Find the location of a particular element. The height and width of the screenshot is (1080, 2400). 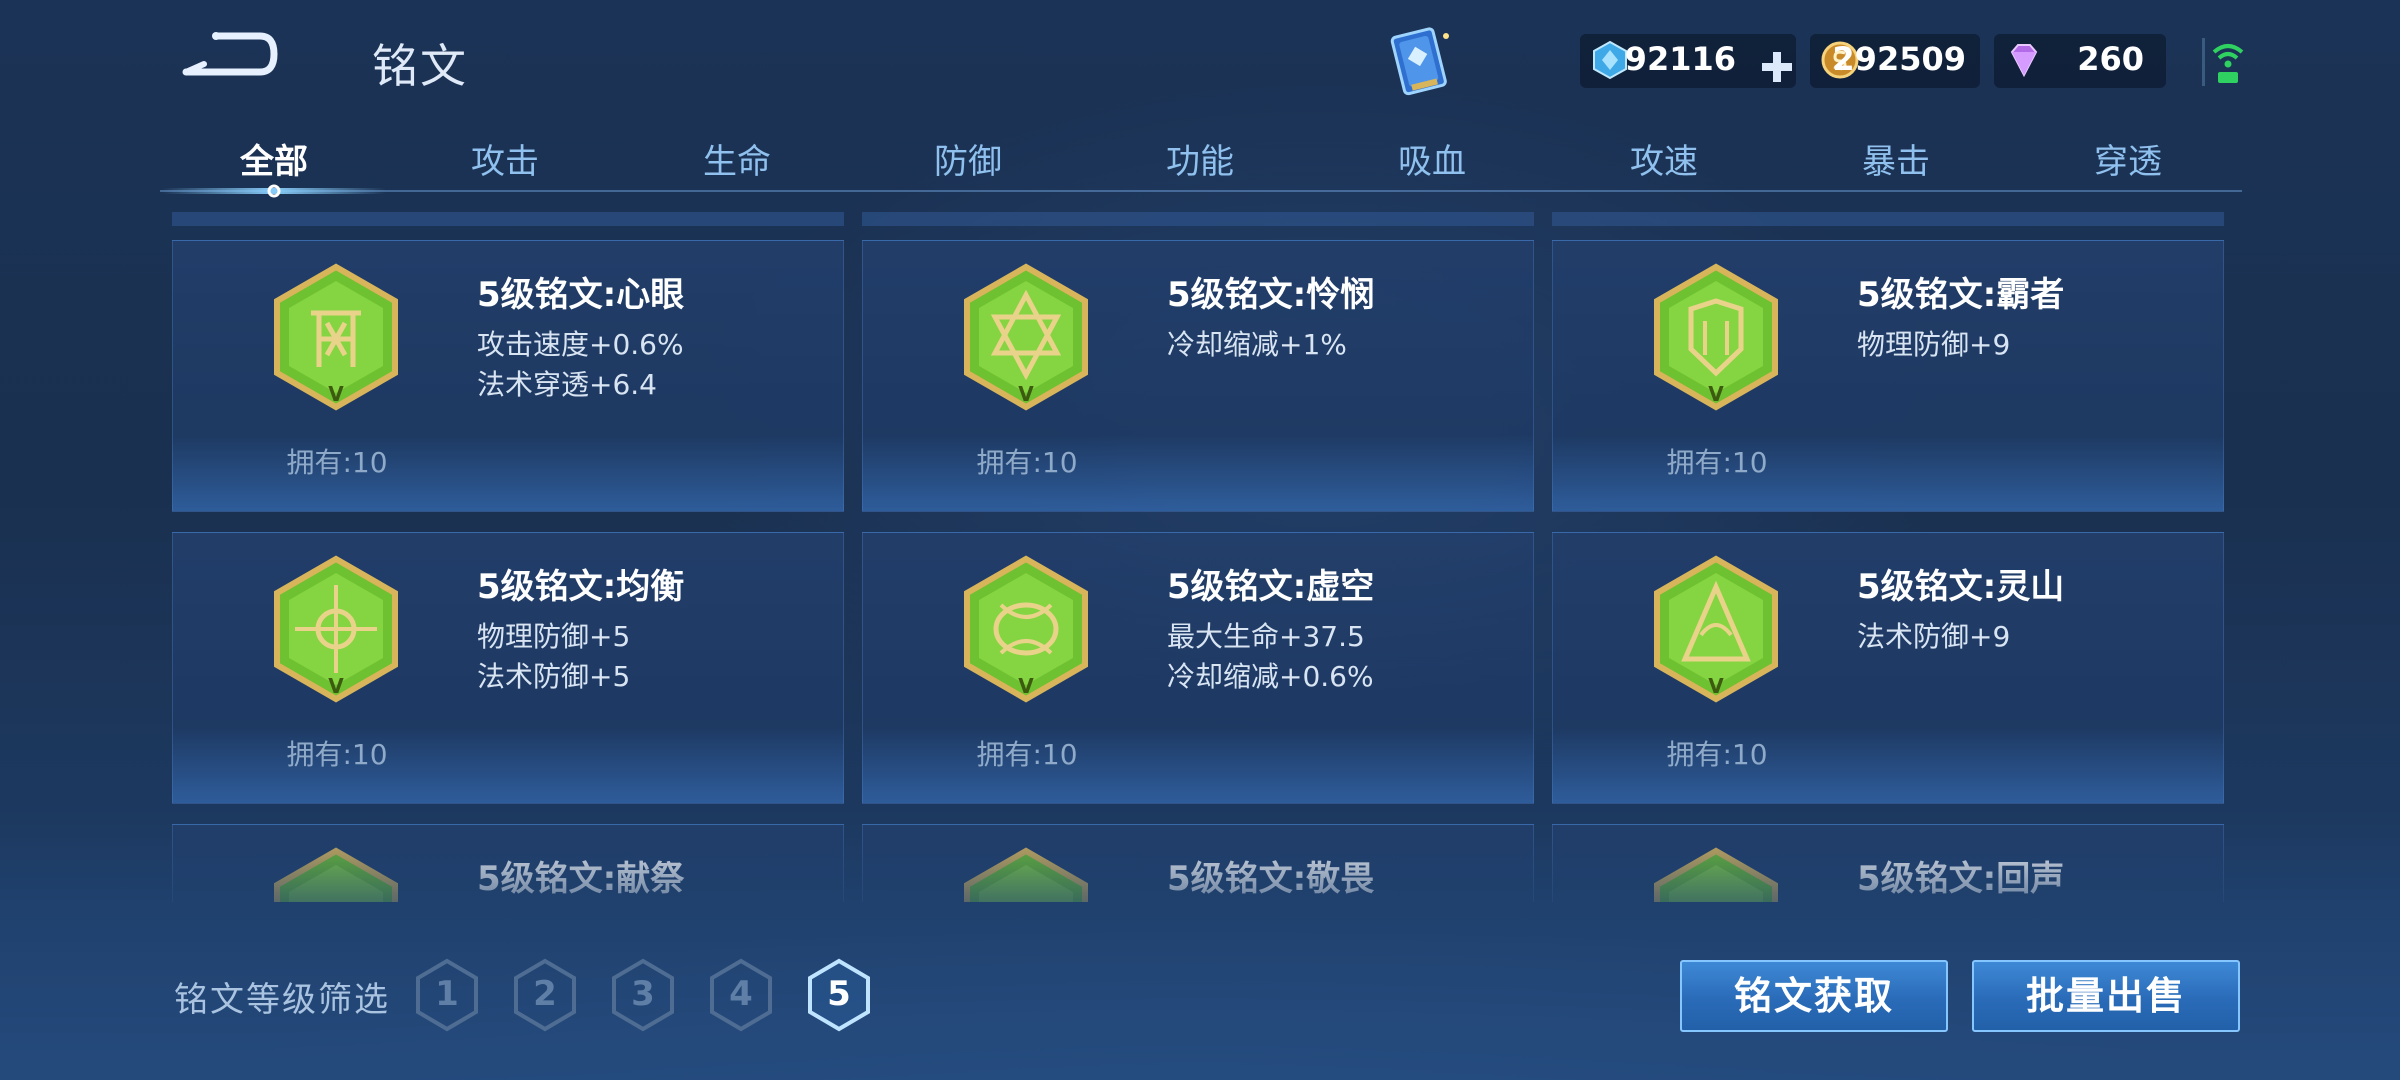

inscription-card: V 5级铭文:灵山 法术防御+9 拥有:10 is located at coordinates (1888, 668).